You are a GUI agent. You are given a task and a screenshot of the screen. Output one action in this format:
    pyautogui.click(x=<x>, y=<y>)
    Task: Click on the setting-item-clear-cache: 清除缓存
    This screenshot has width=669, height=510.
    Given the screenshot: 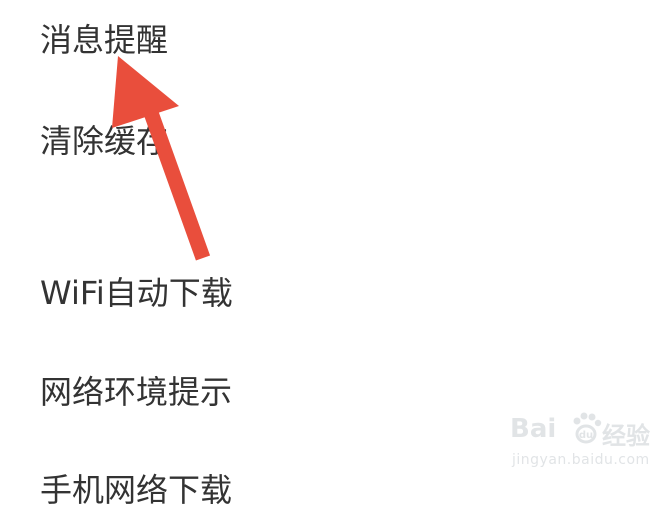 What is the action you would take?
    pyautogui.click(x=104, y=141)
    